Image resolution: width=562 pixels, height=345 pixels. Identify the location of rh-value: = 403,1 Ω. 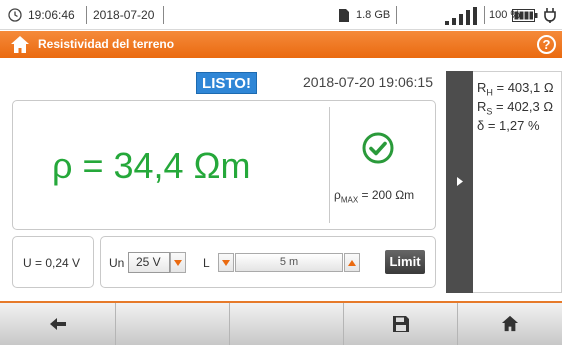
(523, 87).